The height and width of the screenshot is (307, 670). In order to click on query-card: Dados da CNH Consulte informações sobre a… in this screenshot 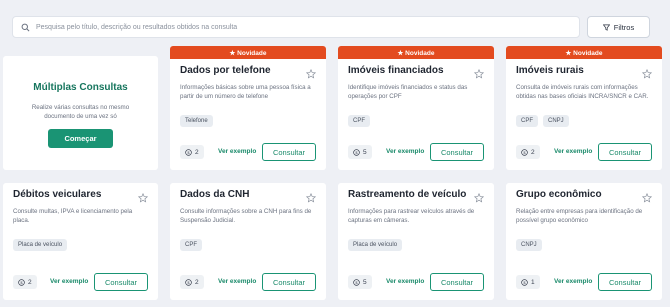, I will do `click(248, 241)`.